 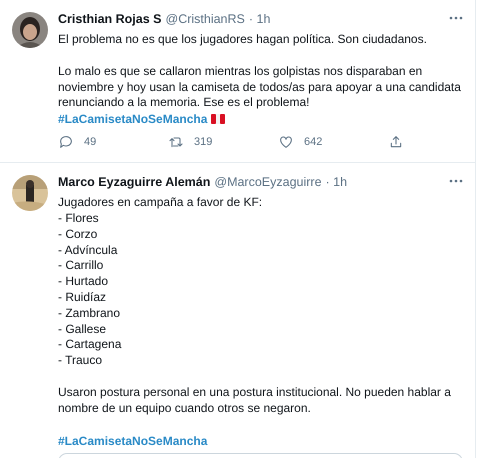 I want to click on tweet-text: Usaron postura personal en una postura institucional. No pueden hablar a nombre de un equipo cuando otros se negaron., so click(x=255, y=400).